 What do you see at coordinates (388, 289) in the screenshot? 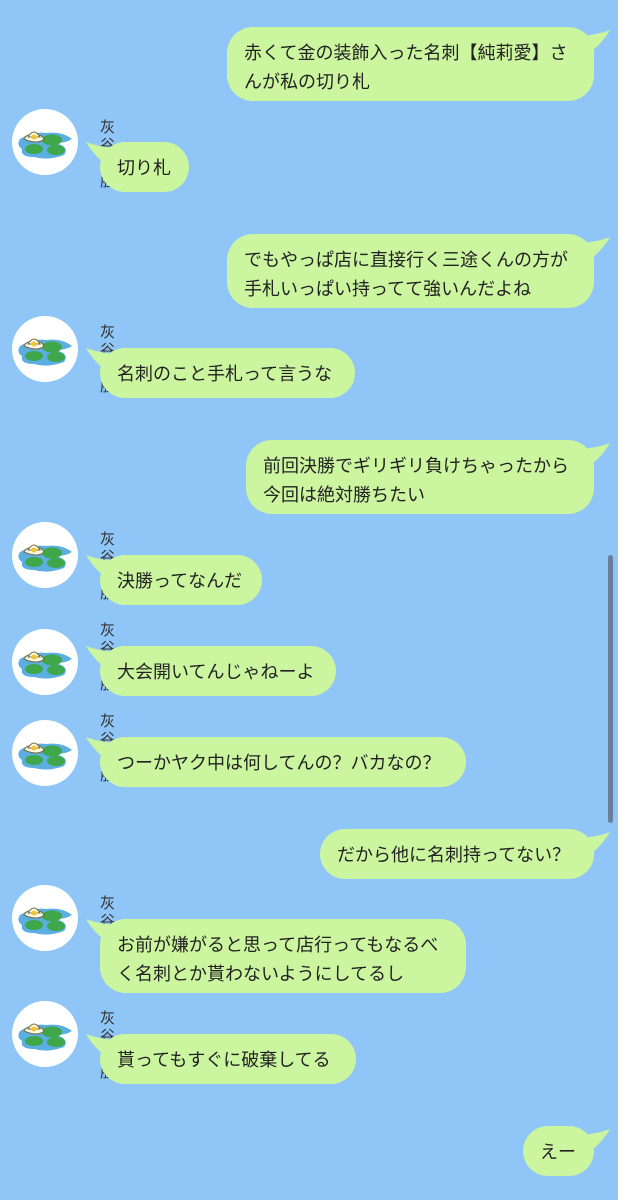
I see `message-line: 手札いっぱい持ってて強いんだよね` at bounding box center [388, 289].